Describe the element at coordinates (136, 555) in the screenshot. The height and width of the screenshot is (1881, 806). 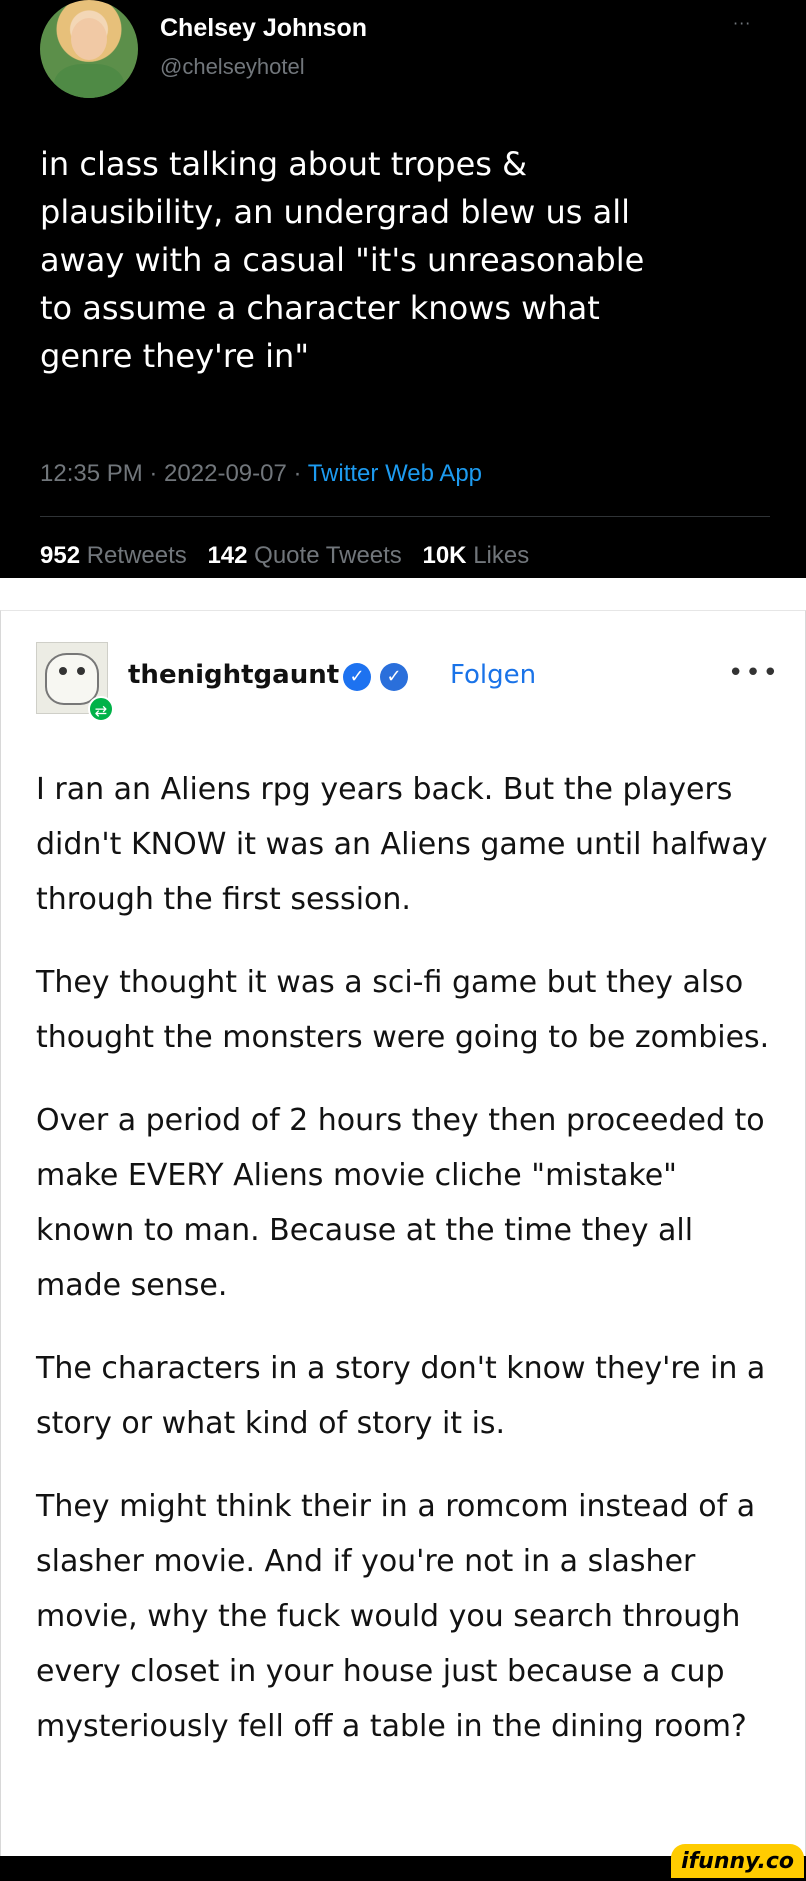
I see `retweets-label: Retweets` at that location.